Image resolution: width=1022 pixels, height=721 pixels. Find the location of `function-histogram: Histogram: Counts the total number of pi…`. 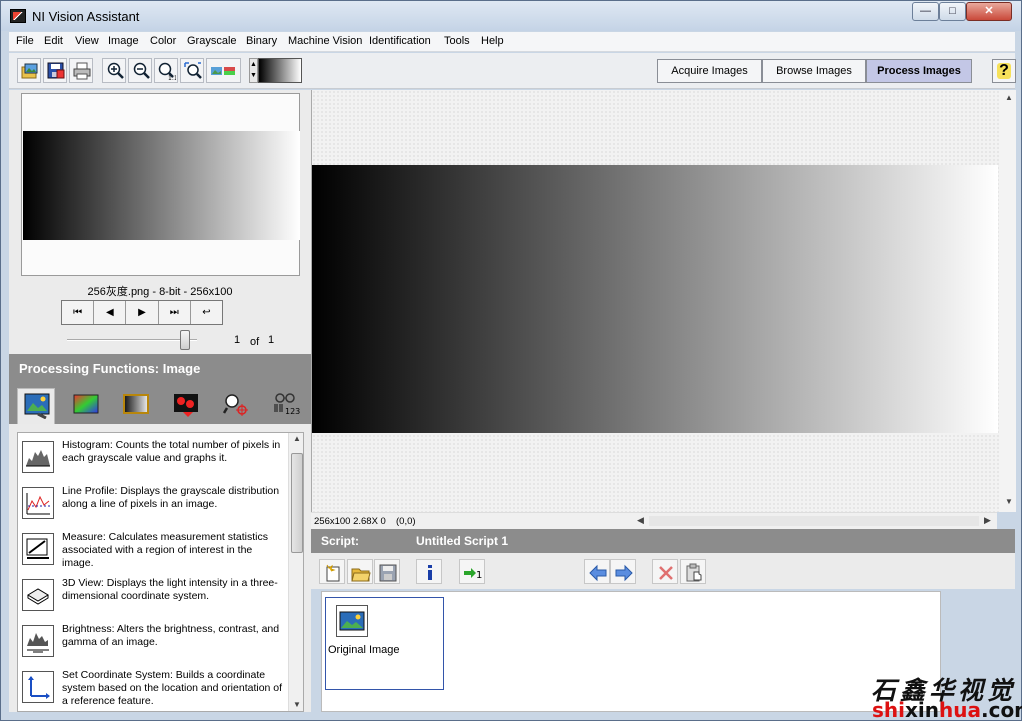

function-histogram: Histogram: Counts the total number of pi… is located at coordinates (153, 462).